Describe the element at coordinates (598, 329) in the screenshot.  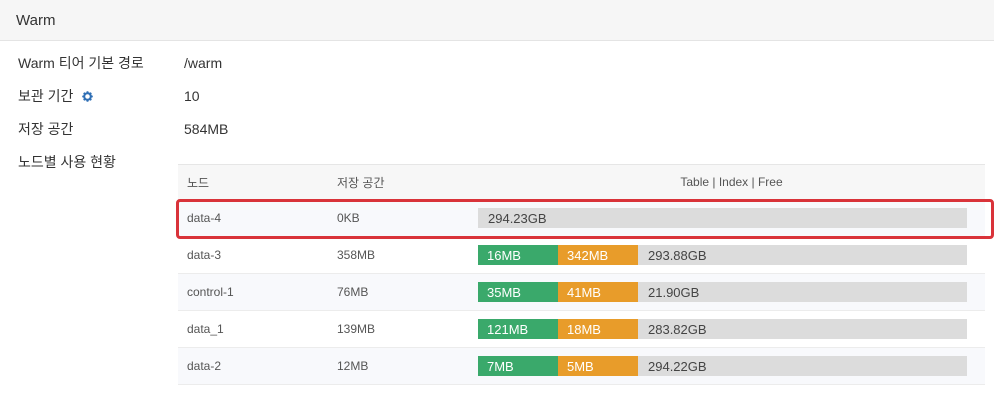
I see `index-segment: 18MB` at that location.